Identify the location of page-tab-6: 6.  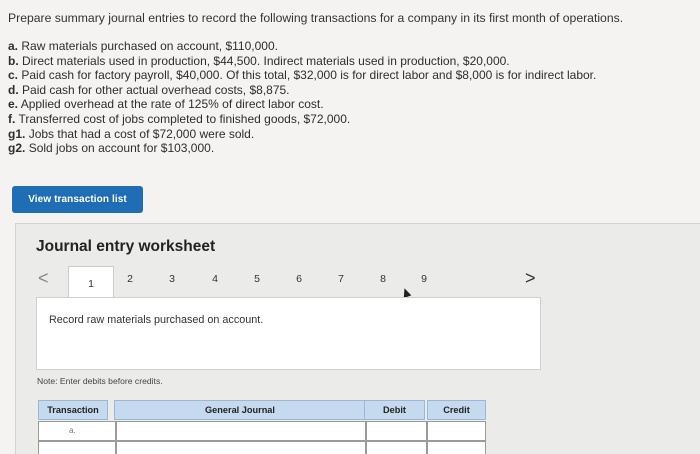
(299, 279).